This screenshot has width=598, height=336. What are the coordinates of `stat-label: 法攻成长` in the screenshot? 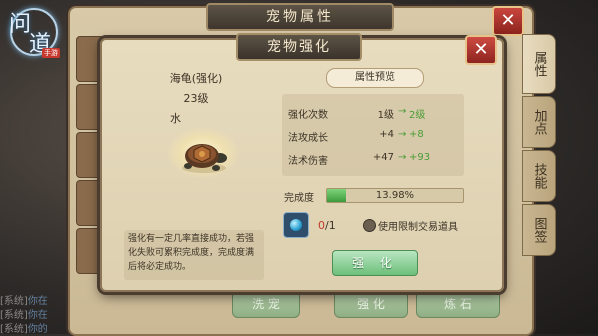 It's located at (308, 138).